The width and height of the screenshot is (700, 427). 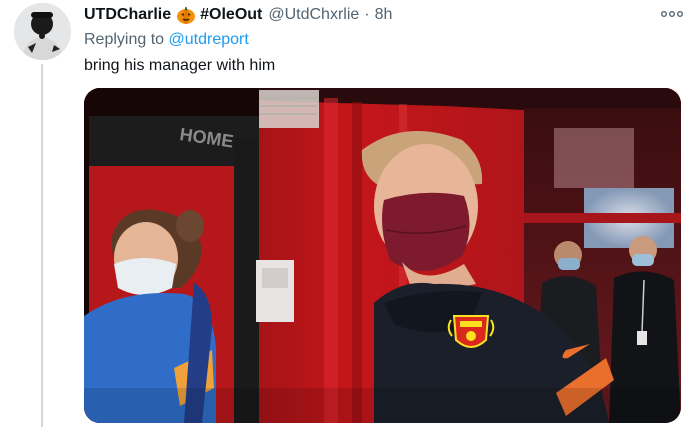 I want to click on tweet-header: UTDCharlie #OleOut @UtdChxrlie · 8h, so click(x=238, y=15).